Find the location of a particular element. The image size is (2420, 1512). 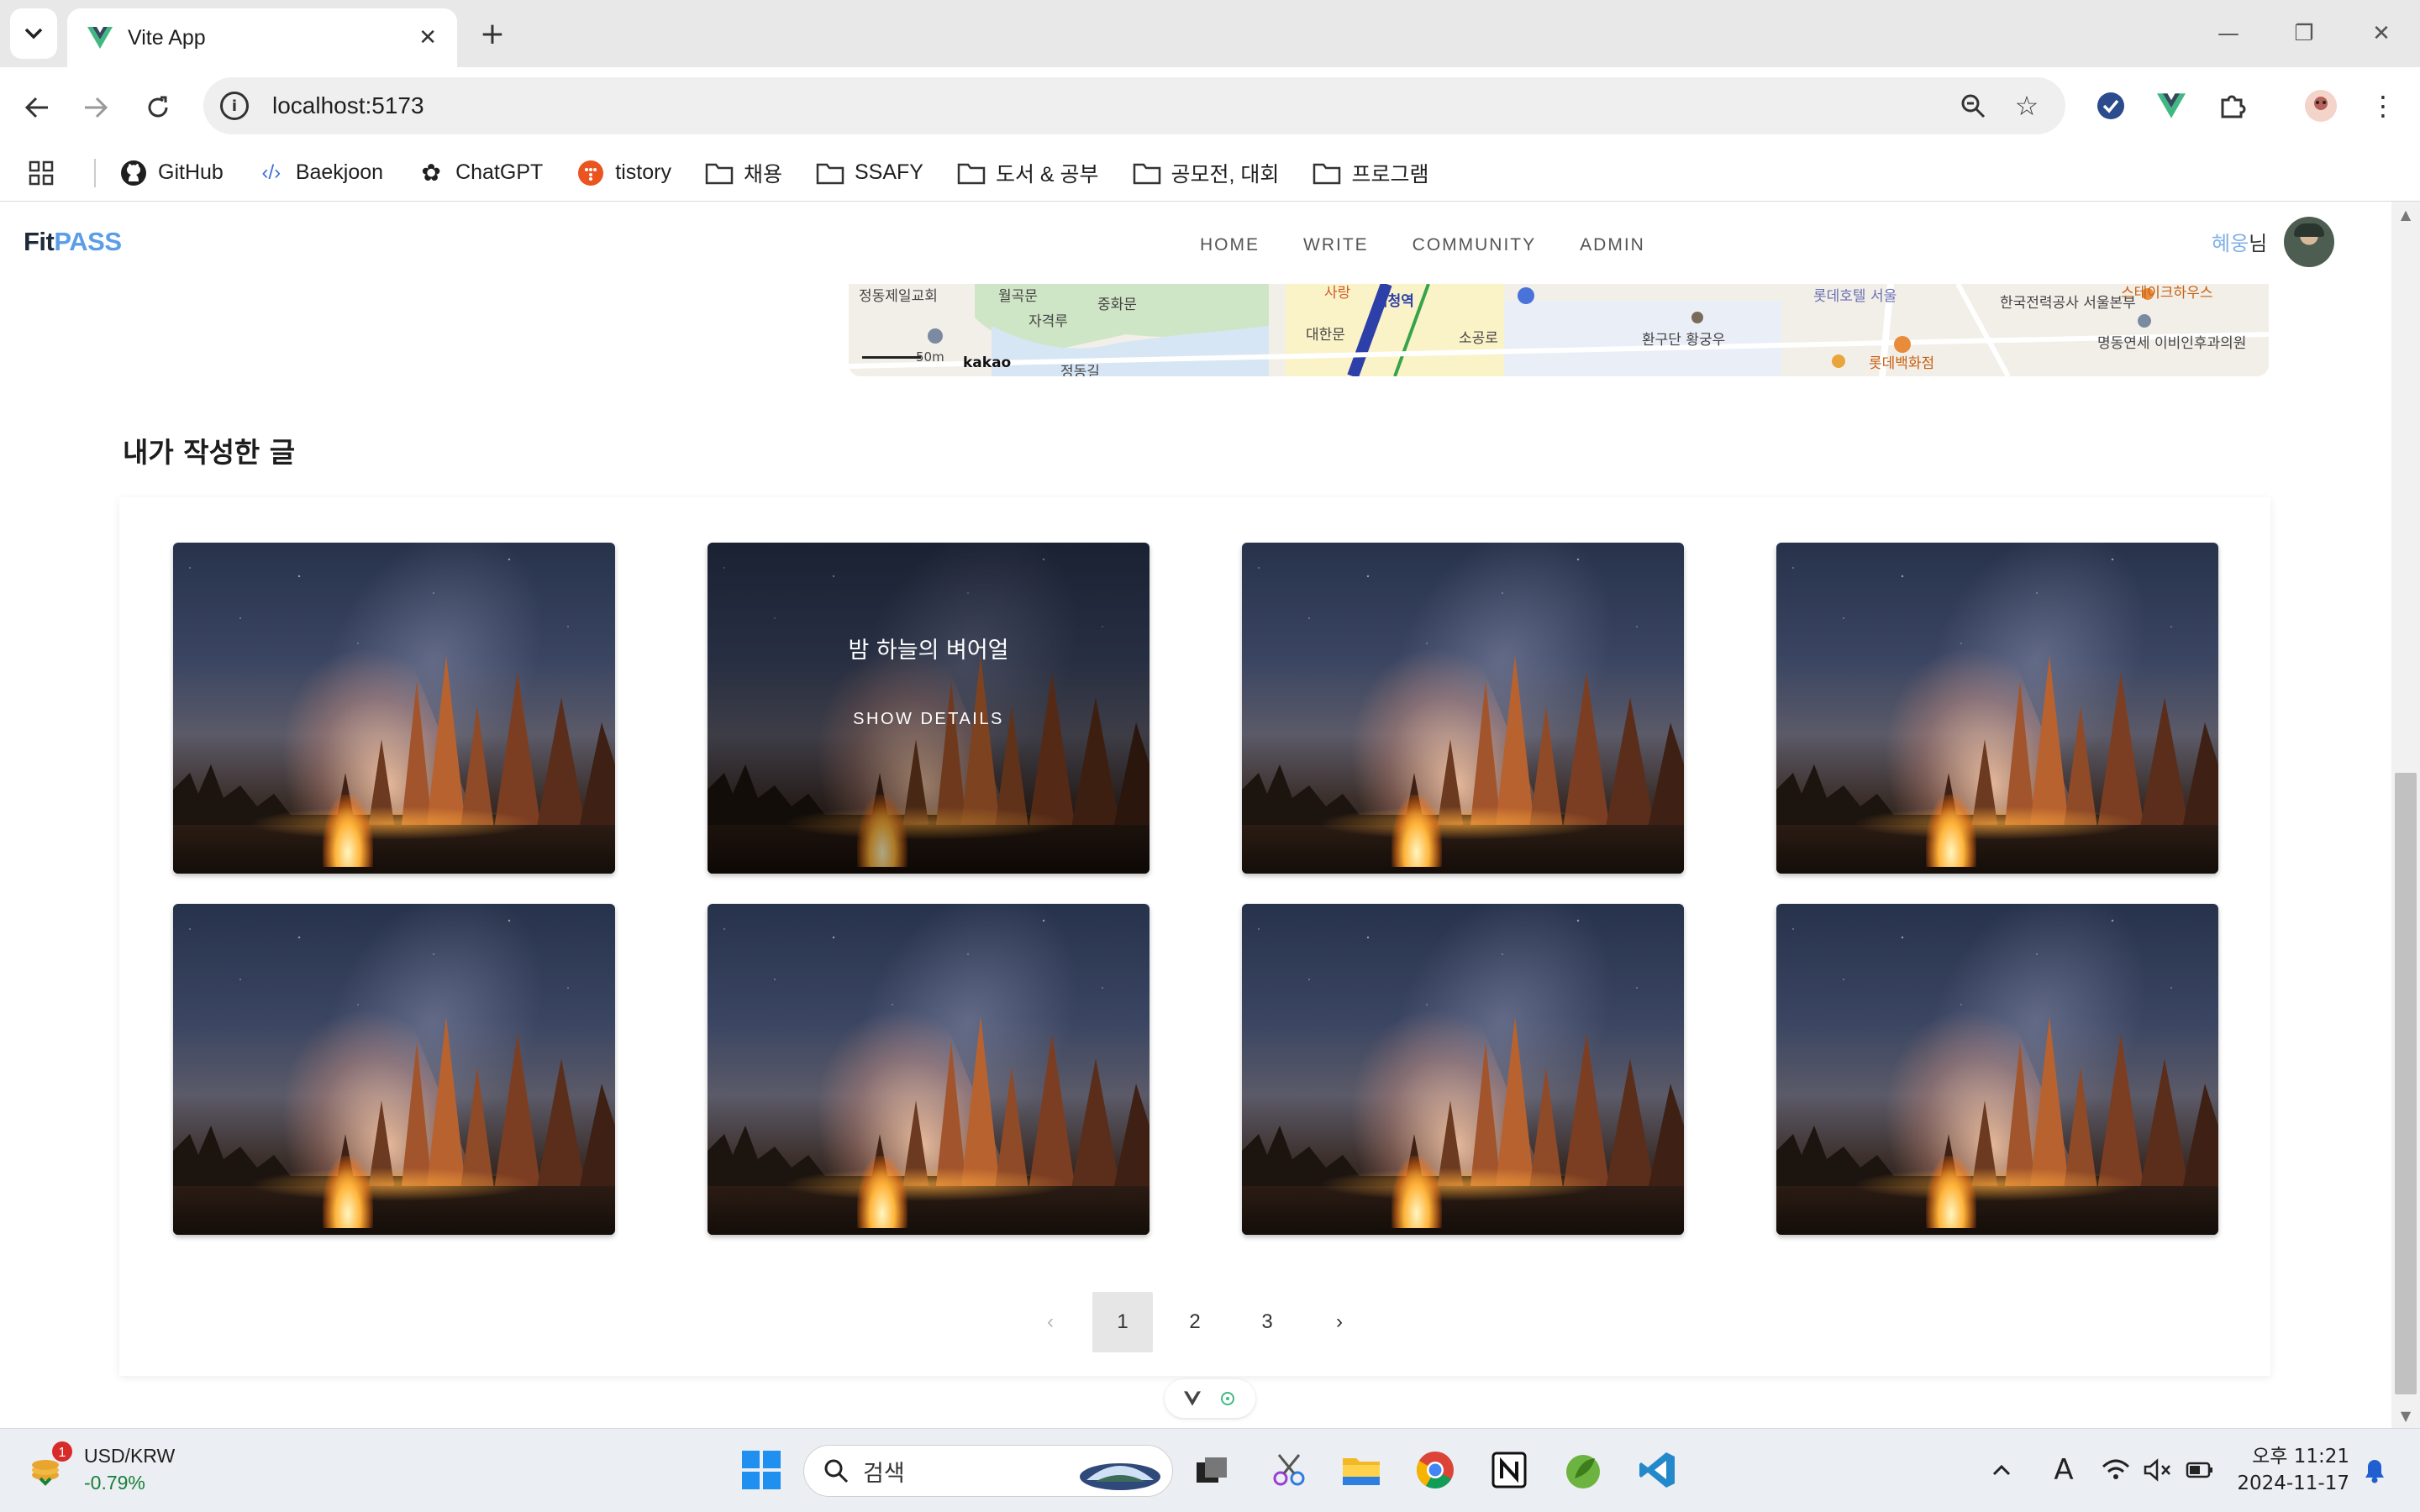

bookmark-label: GitHub is located at coordinates (191, 172).